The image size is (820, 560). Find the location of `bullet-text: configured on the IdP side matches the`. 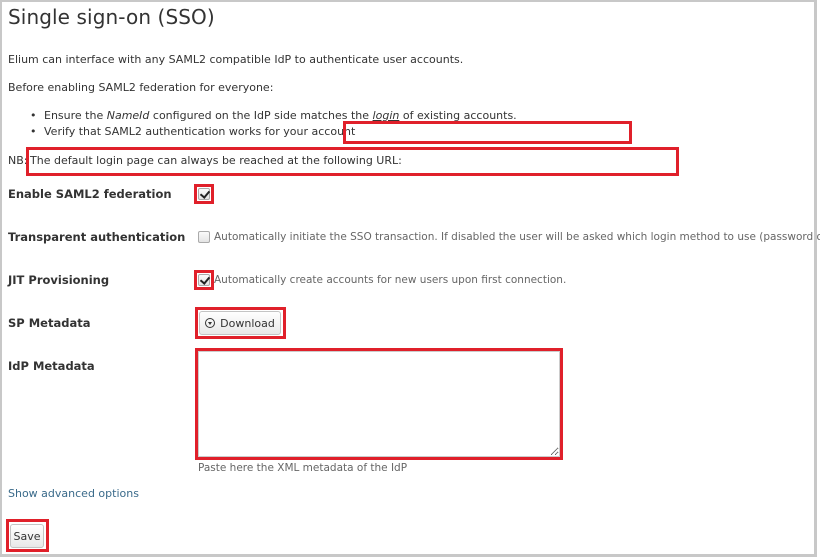

bullet-text: configured on the IdP side matches the is located at coordinates (261, 115).